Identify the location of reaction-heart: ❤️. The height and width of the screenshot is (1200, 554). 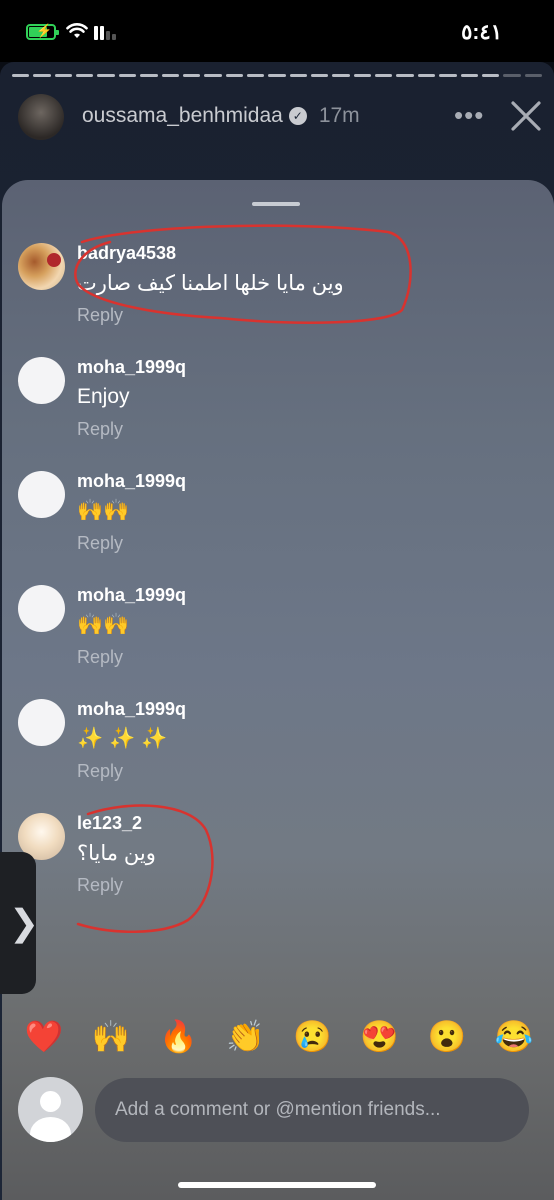
(44, 1036).